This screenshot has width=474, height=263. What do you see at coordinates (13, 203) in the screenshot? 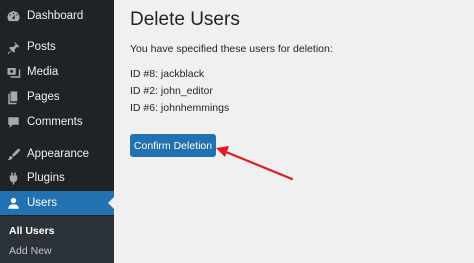
I see `user-icon` at bounding box center [13, 203].